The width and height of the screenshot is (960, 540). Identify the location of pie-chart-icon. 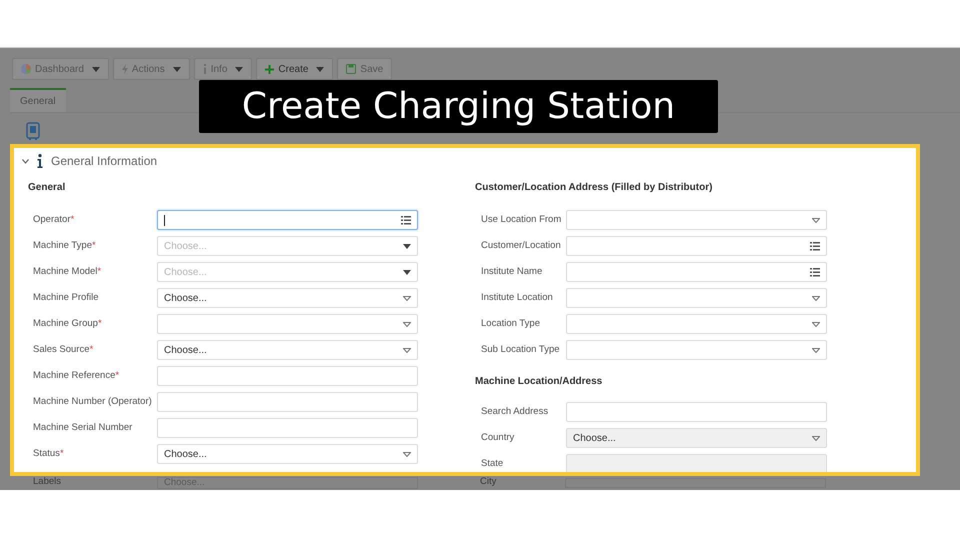
(26, 69).